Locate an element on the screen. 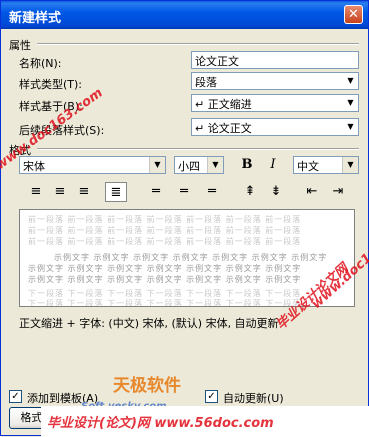  language-select: 中文 ▼ is located at coordinates (326, 165).